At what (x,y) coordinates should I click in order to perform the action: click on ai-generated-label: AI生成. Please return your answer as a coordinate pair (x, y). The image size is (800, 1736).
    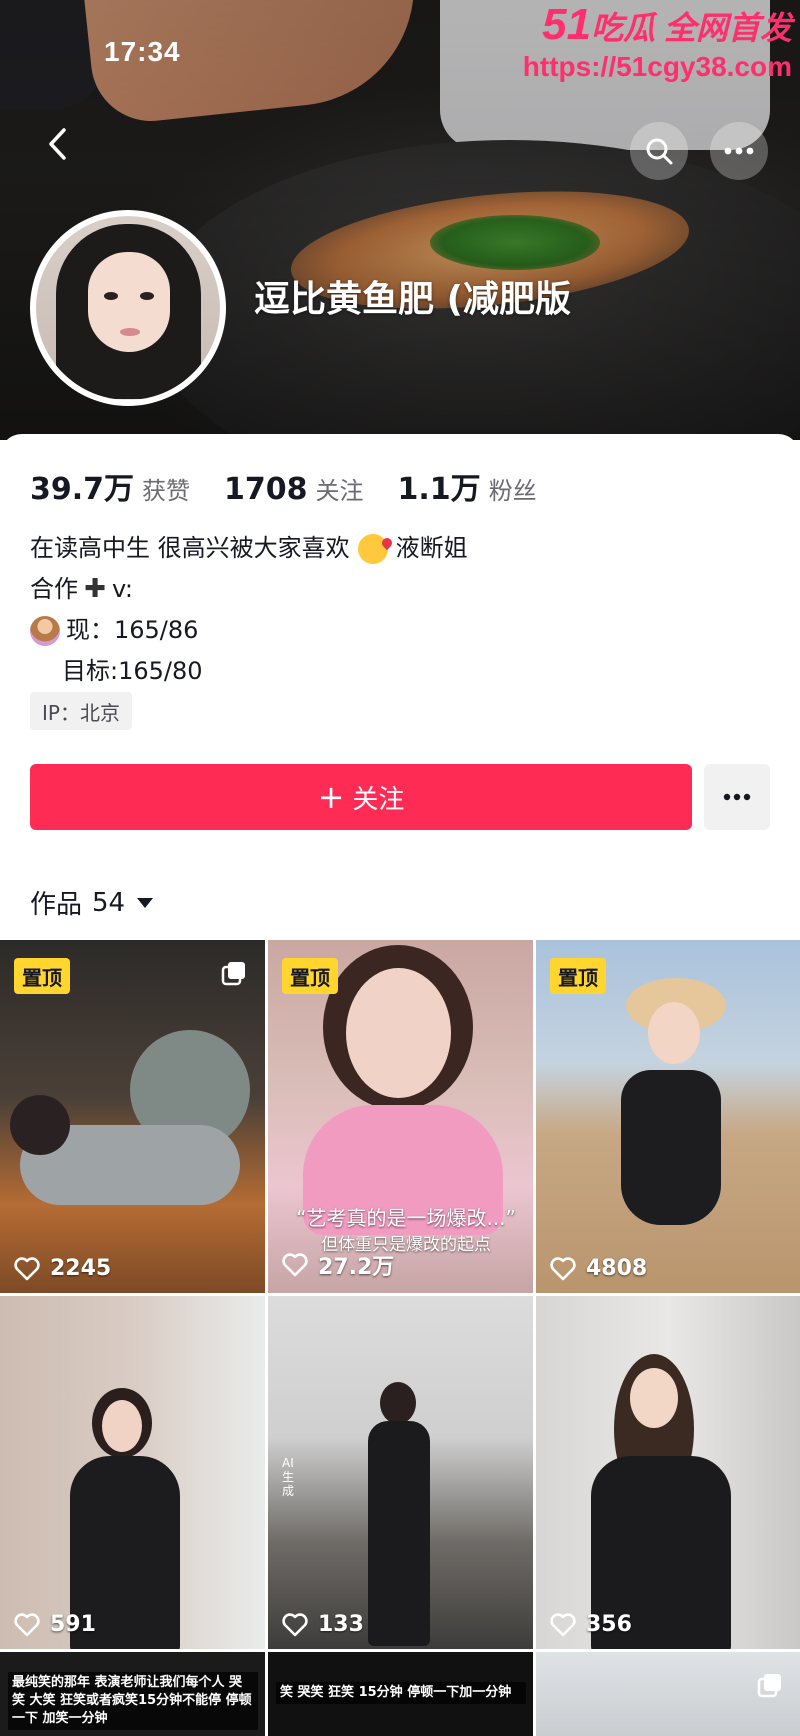
    Looking at the image, I should click on (288, 1477).